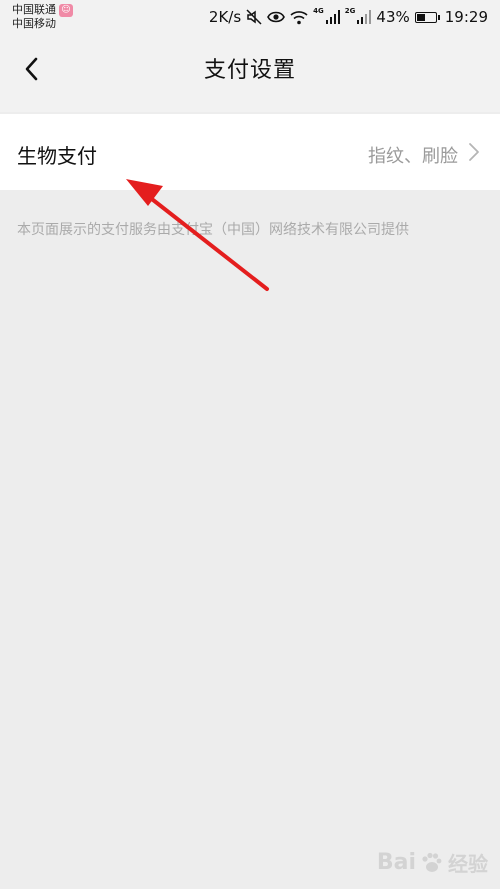 The image size is (500, 889). I want to click on status-indicators: 2K/s 4G 2G 43% 19:29, so click(346, 17).